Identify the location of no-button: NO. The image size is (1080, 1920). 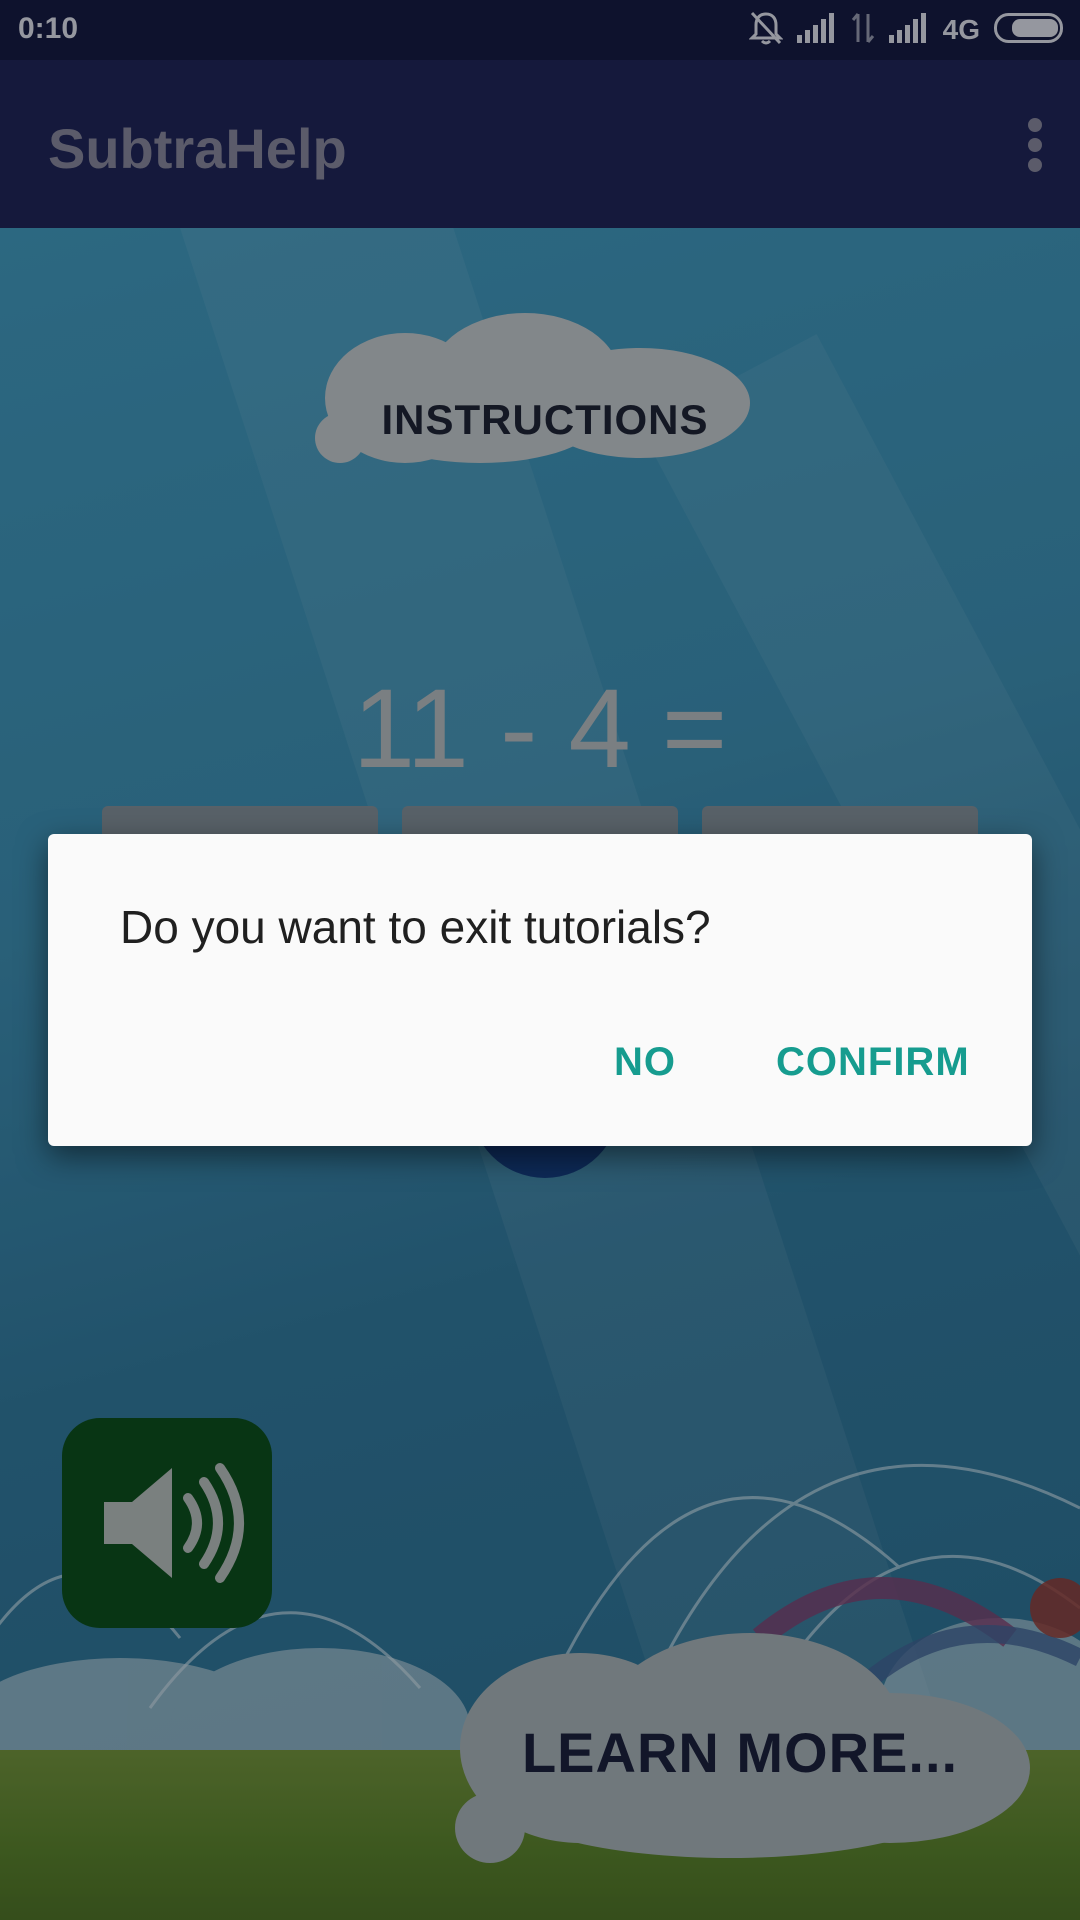
(645, 1062).